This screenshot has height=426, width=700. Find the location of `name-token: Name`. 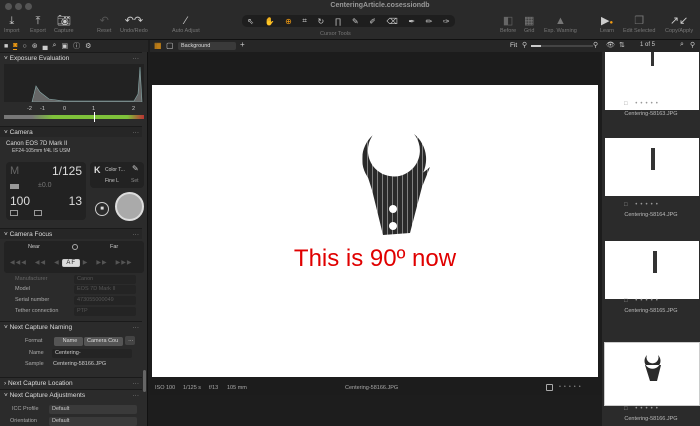

name-token: Name is located at coordinates (68, 341).